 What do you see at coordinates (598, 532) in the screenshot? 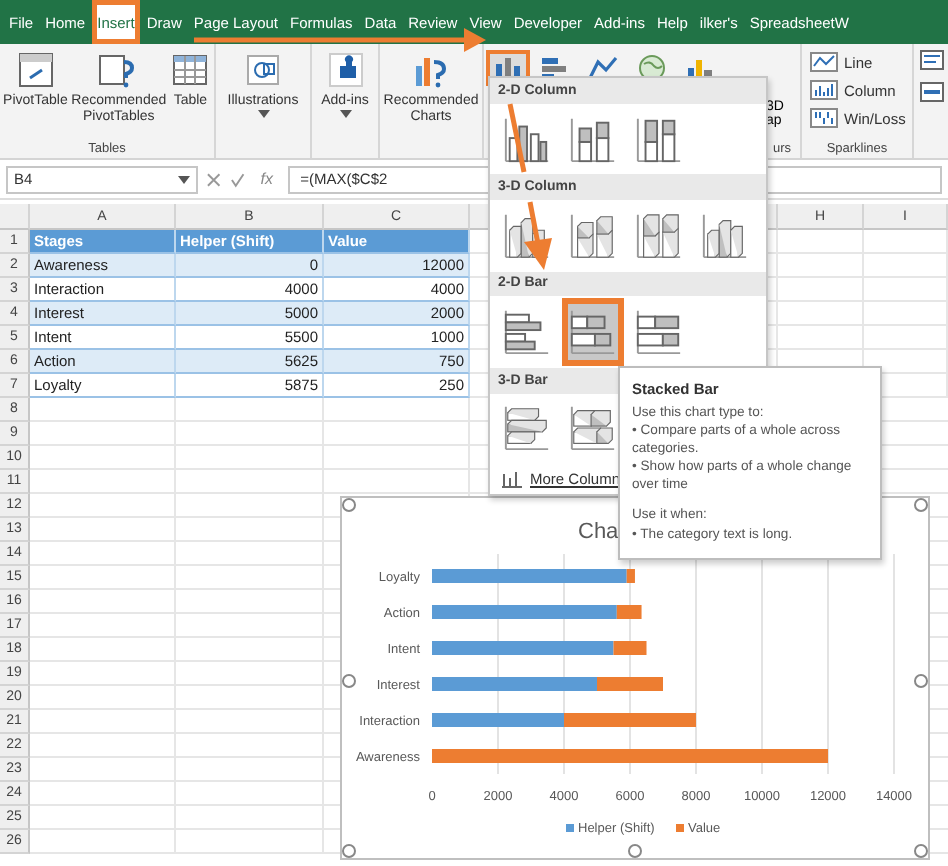
I see `chart-title: Cha` at bounding box center [598, 532].